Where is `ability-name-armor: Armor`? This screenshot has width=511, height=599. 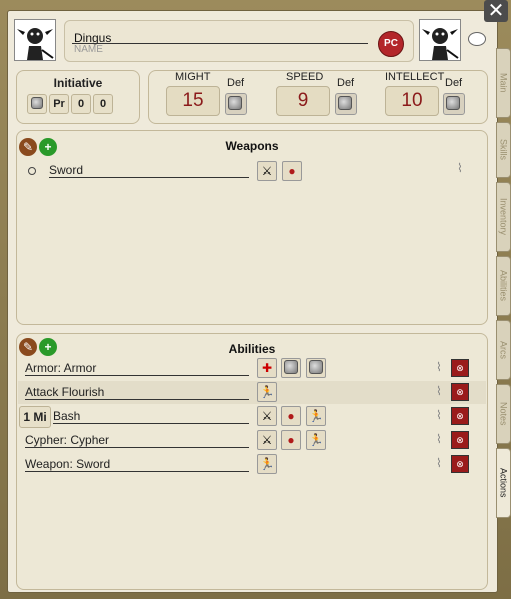
ability-name-armor: Armor is located at coordinates (137, 368).